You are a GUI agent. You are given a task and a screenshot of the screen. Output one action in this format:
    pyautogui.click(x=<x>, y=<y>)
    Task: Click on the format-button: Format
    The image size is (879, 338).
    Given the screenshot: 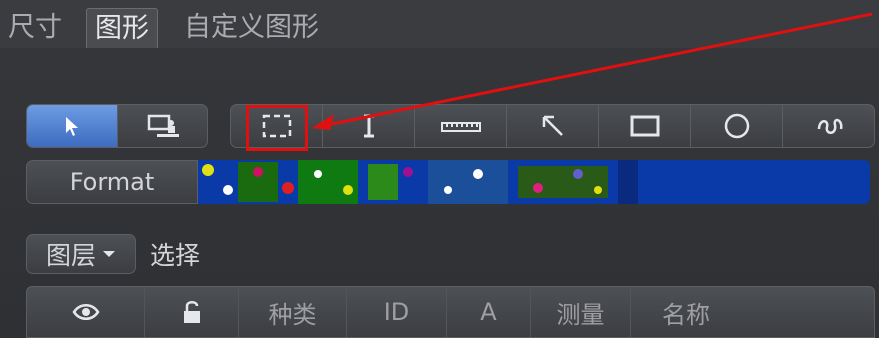 What is the action you would take?
    pyautogui.click(x=112, y=182)
    